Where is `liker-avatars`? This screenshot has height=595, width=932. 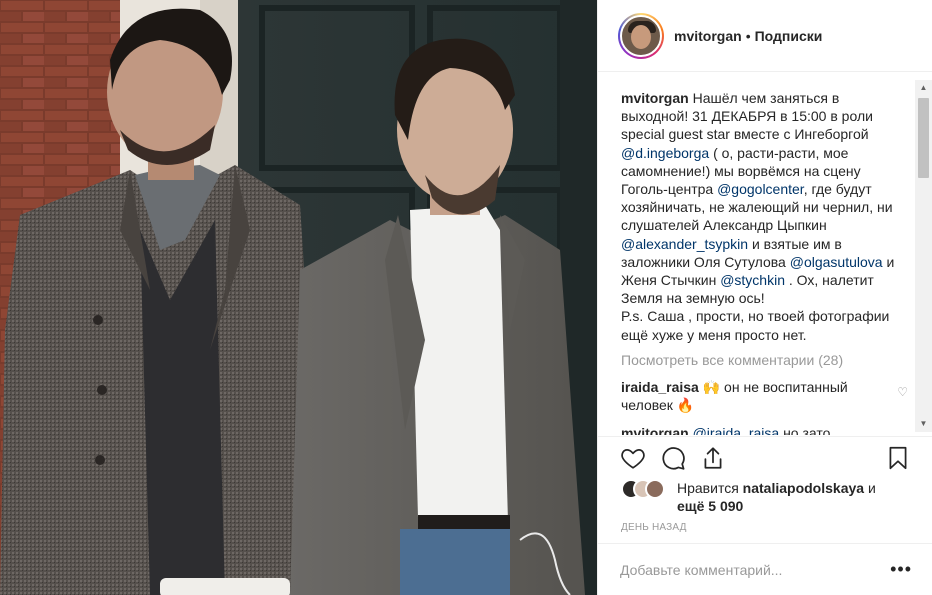 liker-avatars is located at coordinates (643, 489).